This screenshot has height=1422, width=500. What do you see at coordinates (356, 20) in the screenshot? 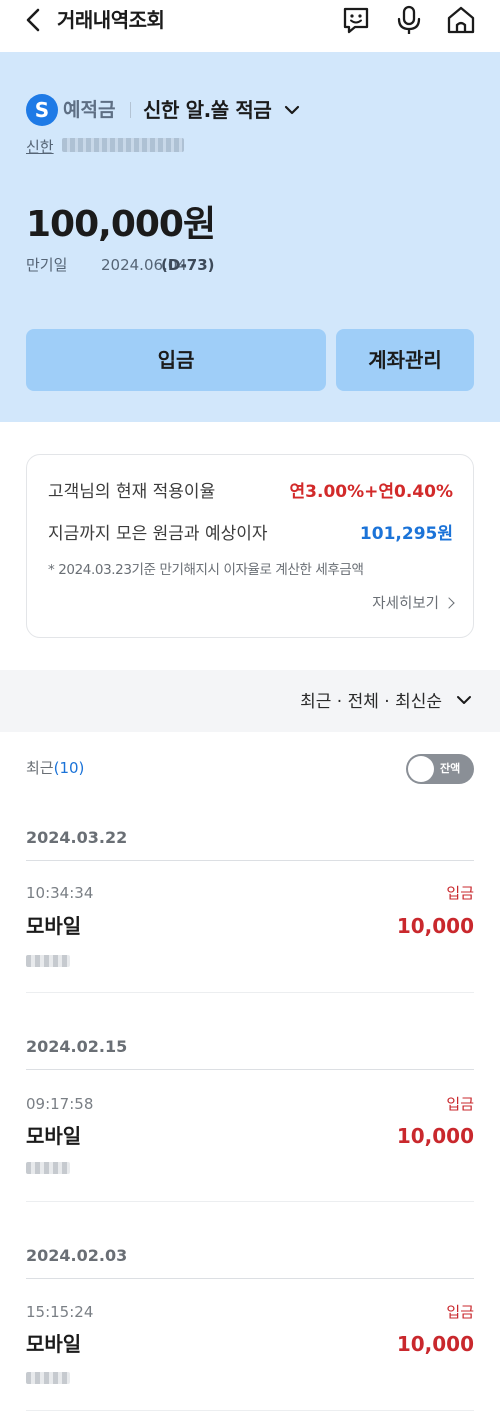
I see `chatbot-icon` at bounding box center [356, 20].